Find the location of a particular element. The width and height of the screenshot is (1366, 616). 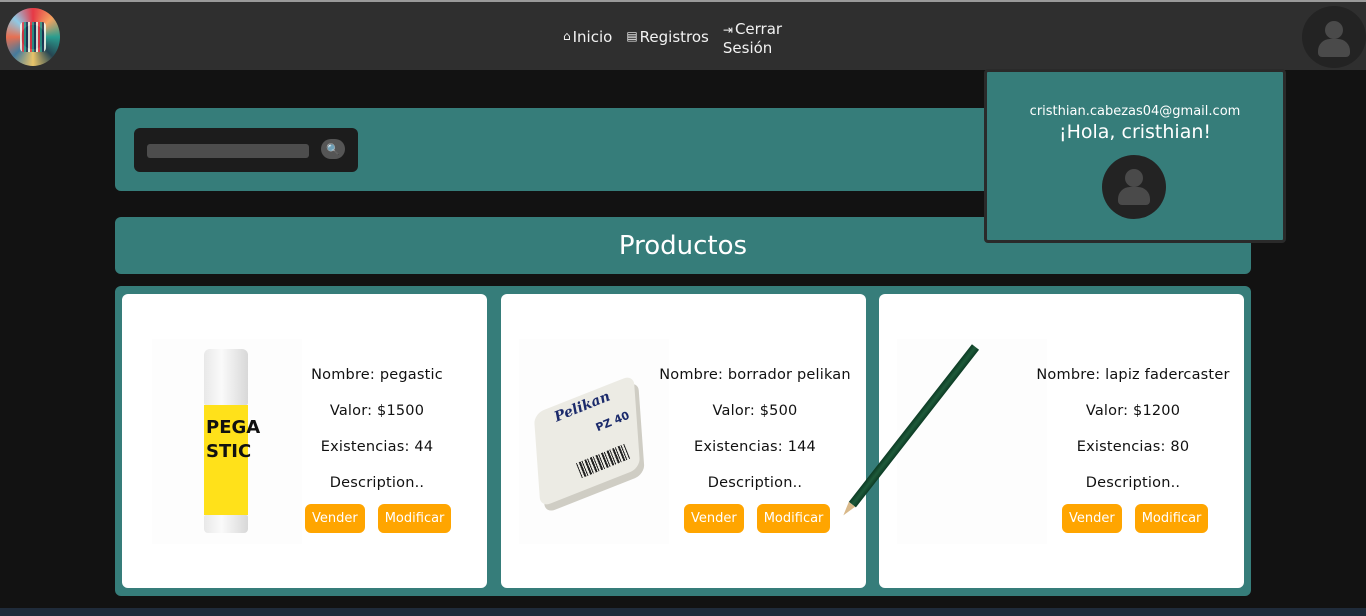

pencil-image is located at coordinates (949, 440).